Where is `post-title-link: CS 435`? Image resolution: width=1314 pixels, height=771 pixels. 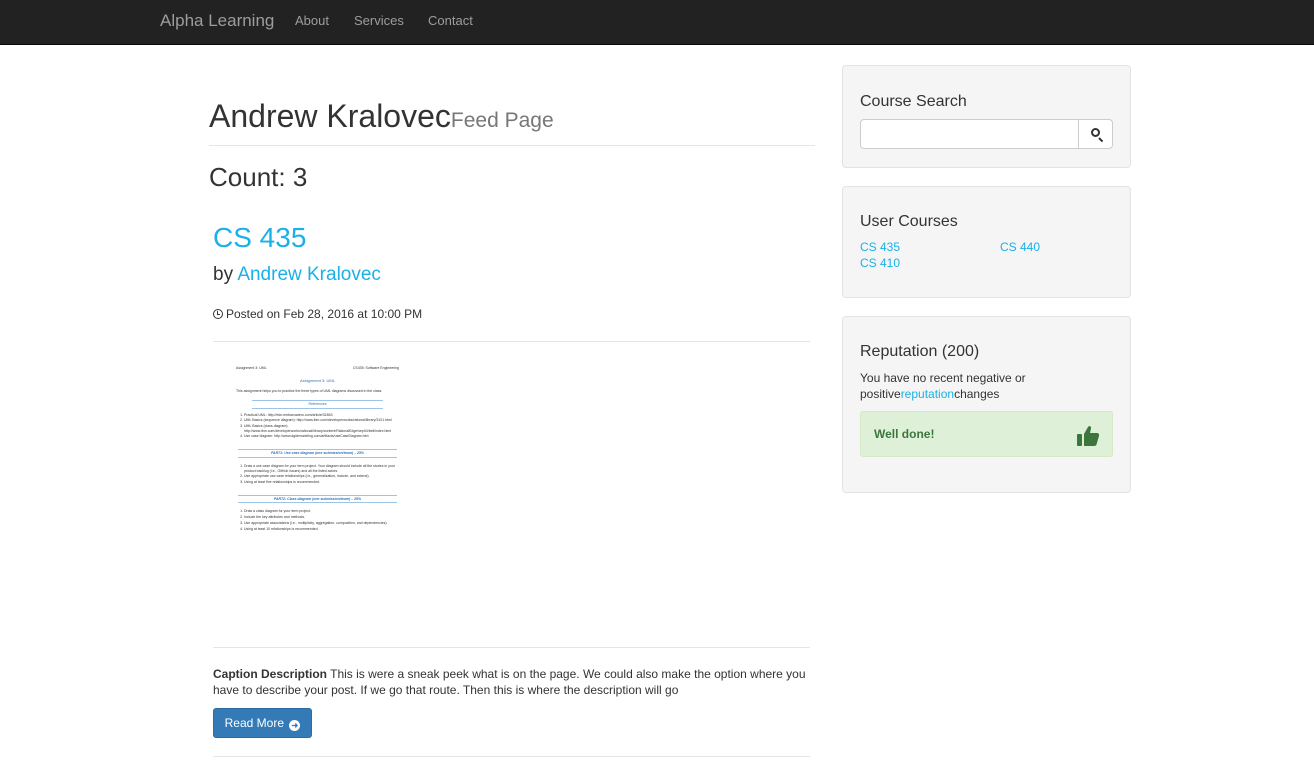 post-title-link: CS 435 is located at coordinates (259, 238).